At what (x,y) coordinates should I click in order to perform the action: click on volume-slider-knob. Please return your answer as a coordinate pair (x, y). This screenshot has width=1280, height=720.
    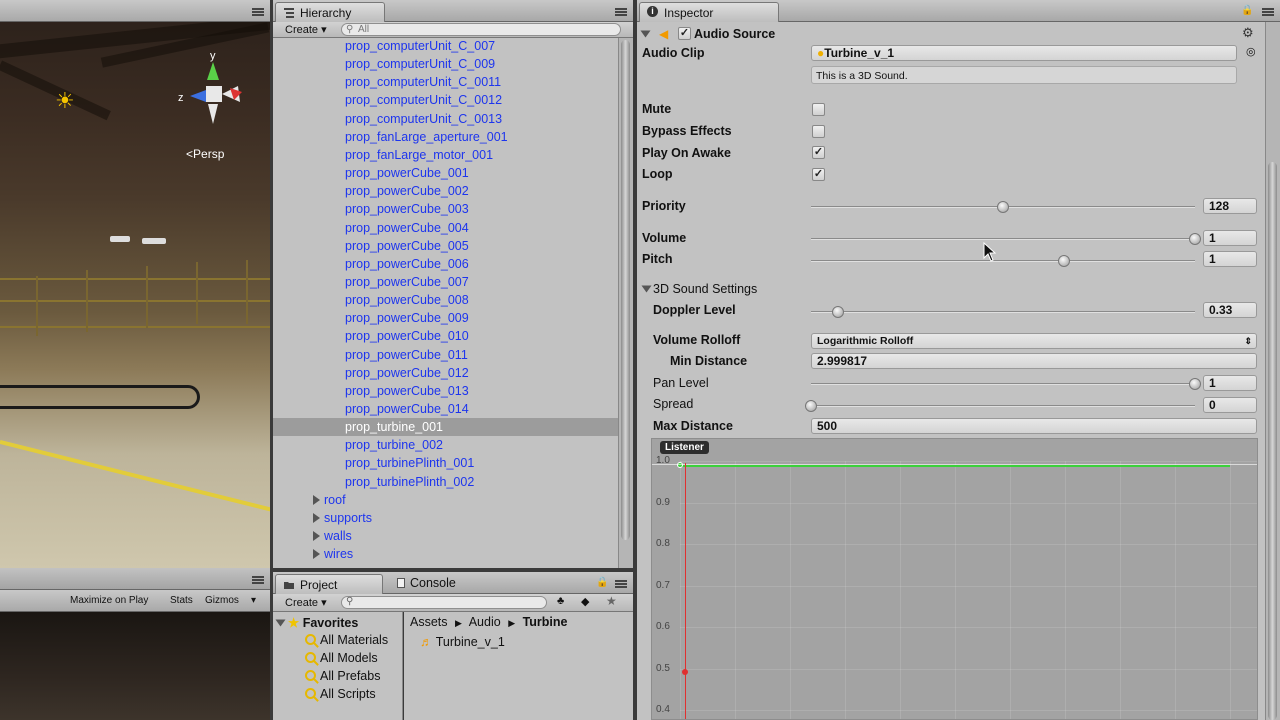
    Looking at the image, I should click on (1195, 239).